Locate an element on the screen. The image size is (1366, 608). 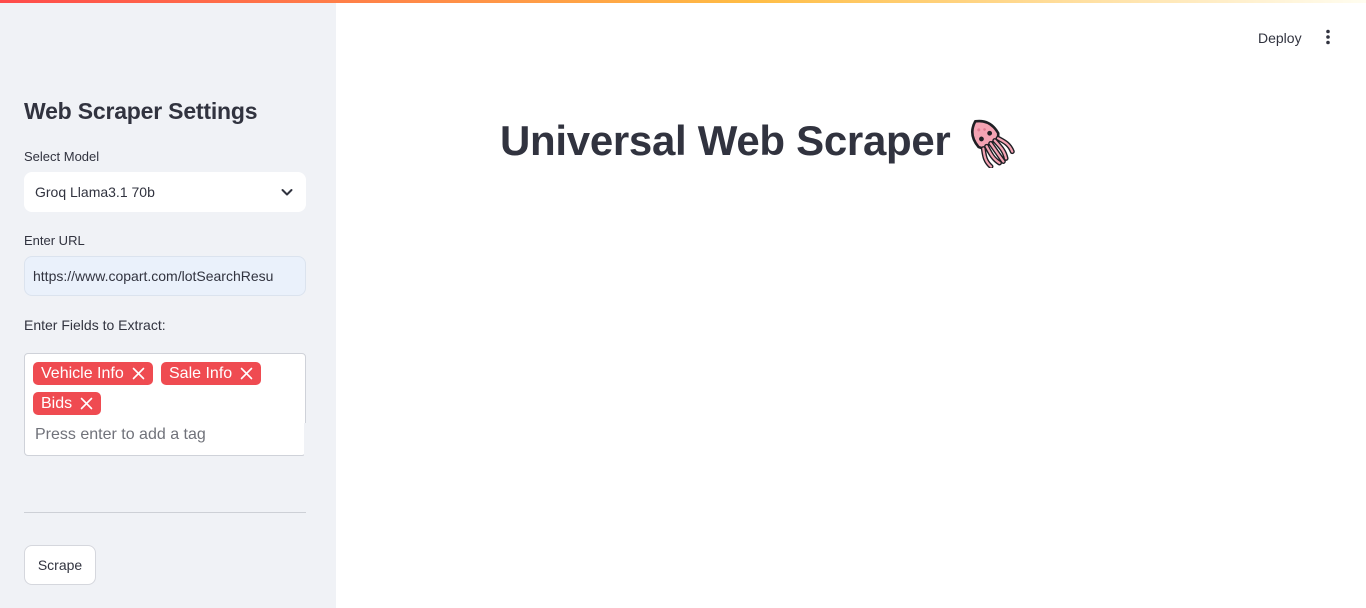
model-select-label: Select Model is located at coordinates (62, 156).